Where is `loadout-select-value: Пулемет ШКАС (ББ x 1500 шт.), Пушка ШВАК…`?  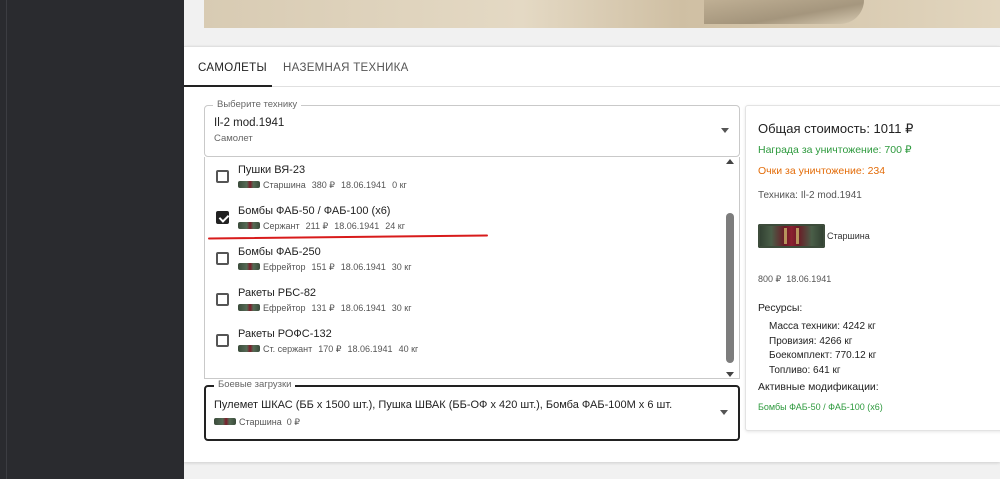
loadout-select-value: Пулемет ШКАС (ББ x 1500 шт.), Пушка ШВАК… is located at coordinates (443, 405).